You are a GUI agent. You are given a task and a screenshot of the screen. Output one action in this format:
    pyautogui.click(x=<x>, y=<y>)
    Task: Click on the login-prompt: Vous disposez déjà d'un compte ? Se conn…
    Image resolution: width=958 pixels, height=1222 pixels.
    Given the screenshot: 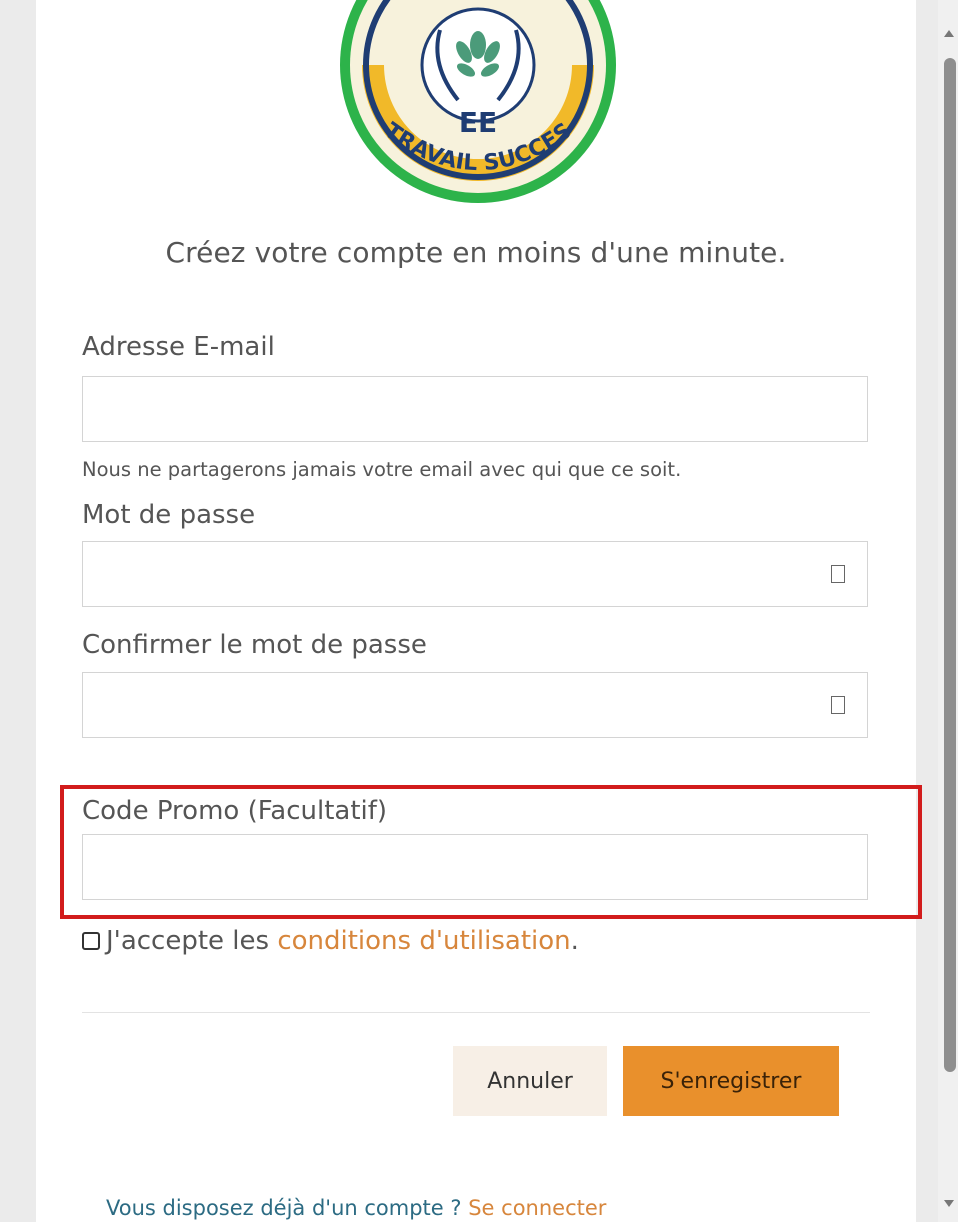 What is the action you would take?
    pyautogui.click(x=356, y=1208)
    